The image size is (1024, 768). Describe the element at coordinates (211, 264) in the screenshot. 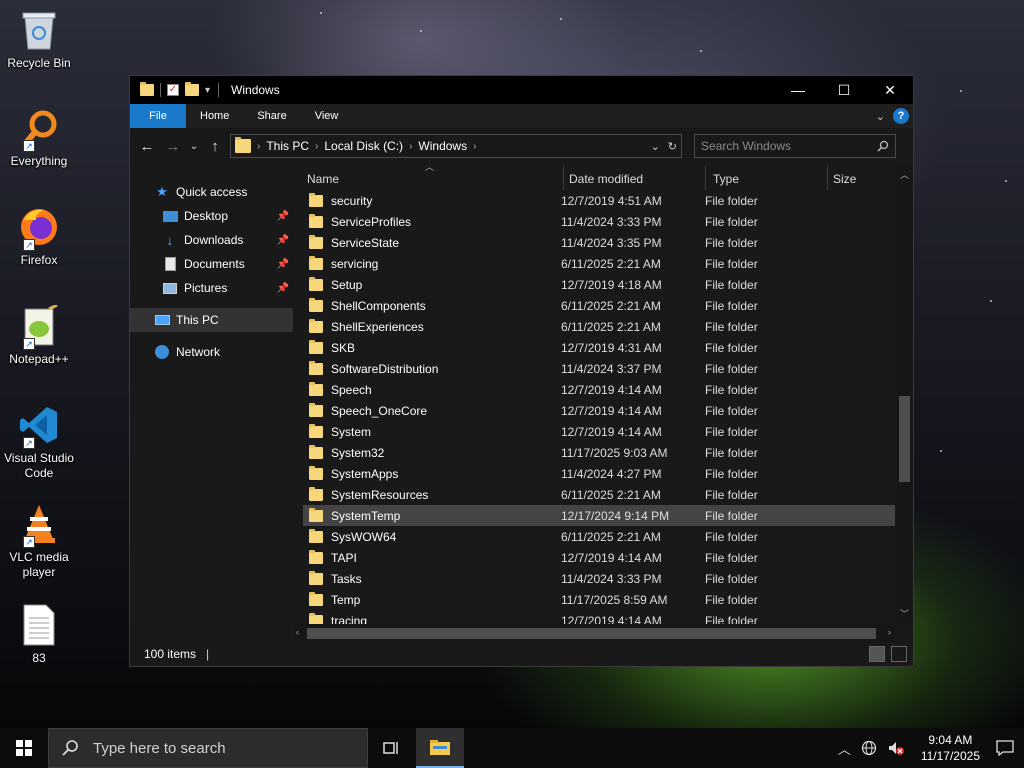

I see `sidebar-item-documents: Documents 📌` at that location.